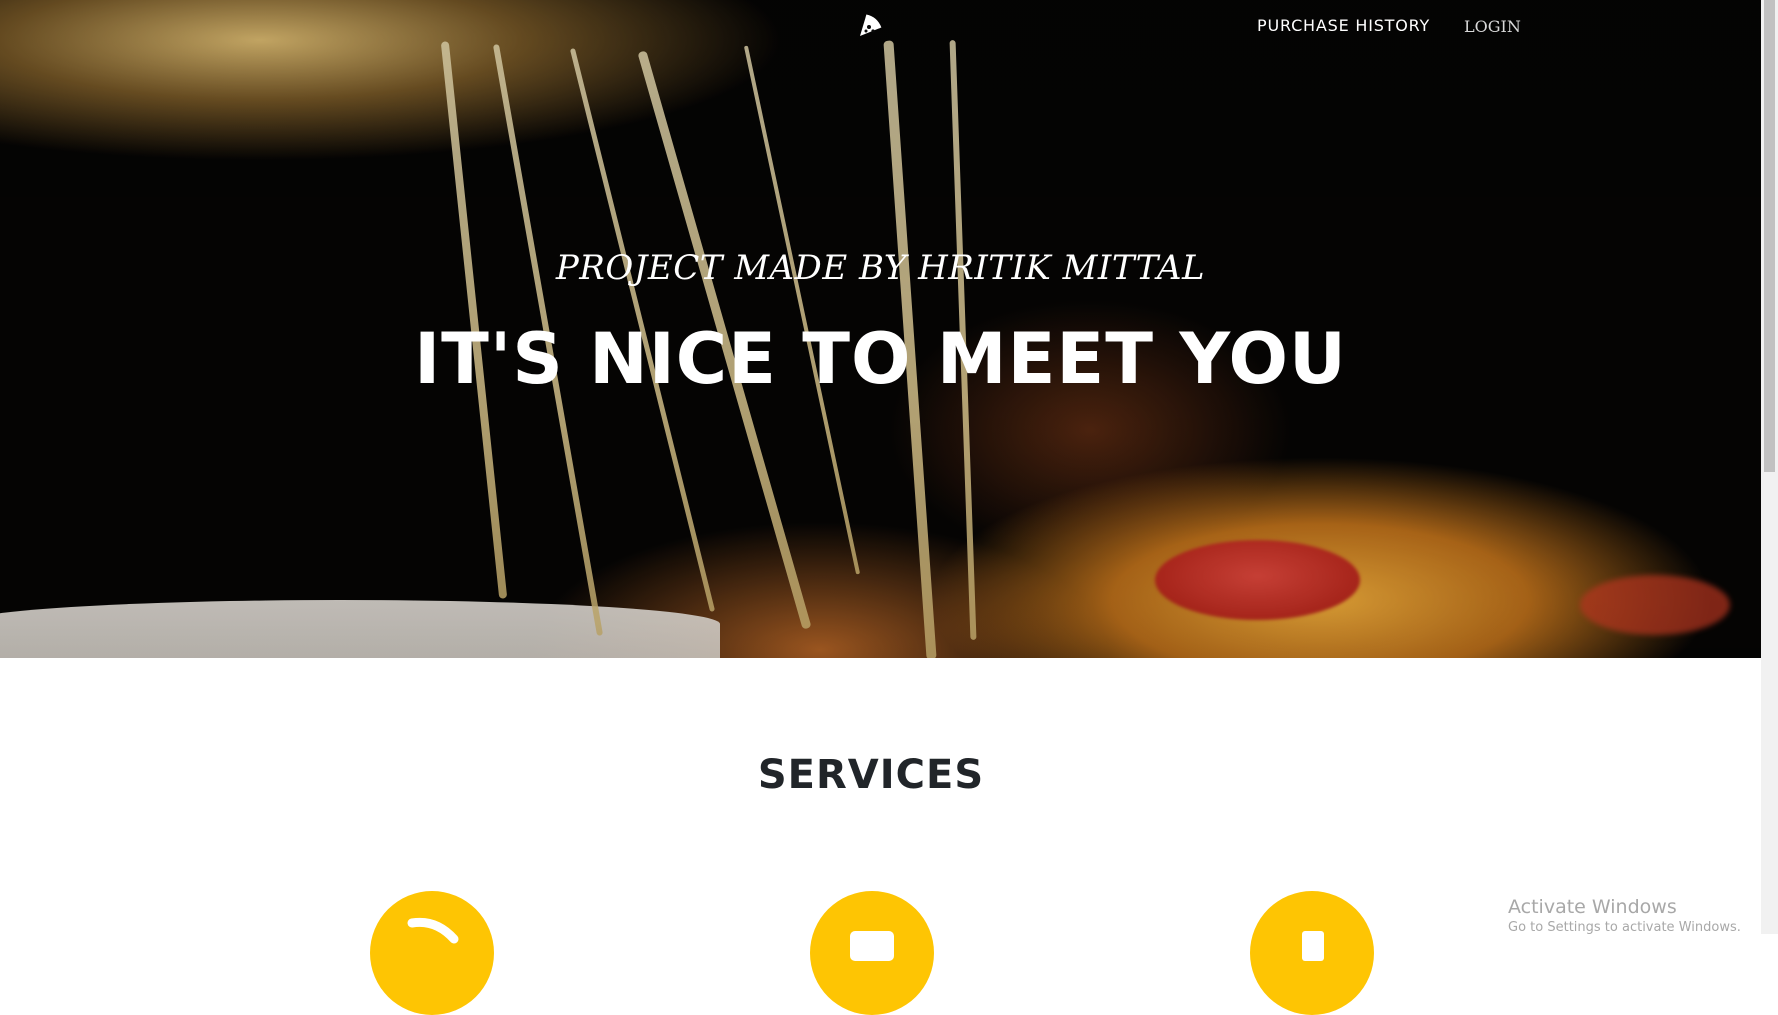 The height and width of the screenshot is (1015, 1778). Describe the element at coordinates (1592, 907) in the screenshot. I see `activate-windows-title: Activate Windows` at that location.